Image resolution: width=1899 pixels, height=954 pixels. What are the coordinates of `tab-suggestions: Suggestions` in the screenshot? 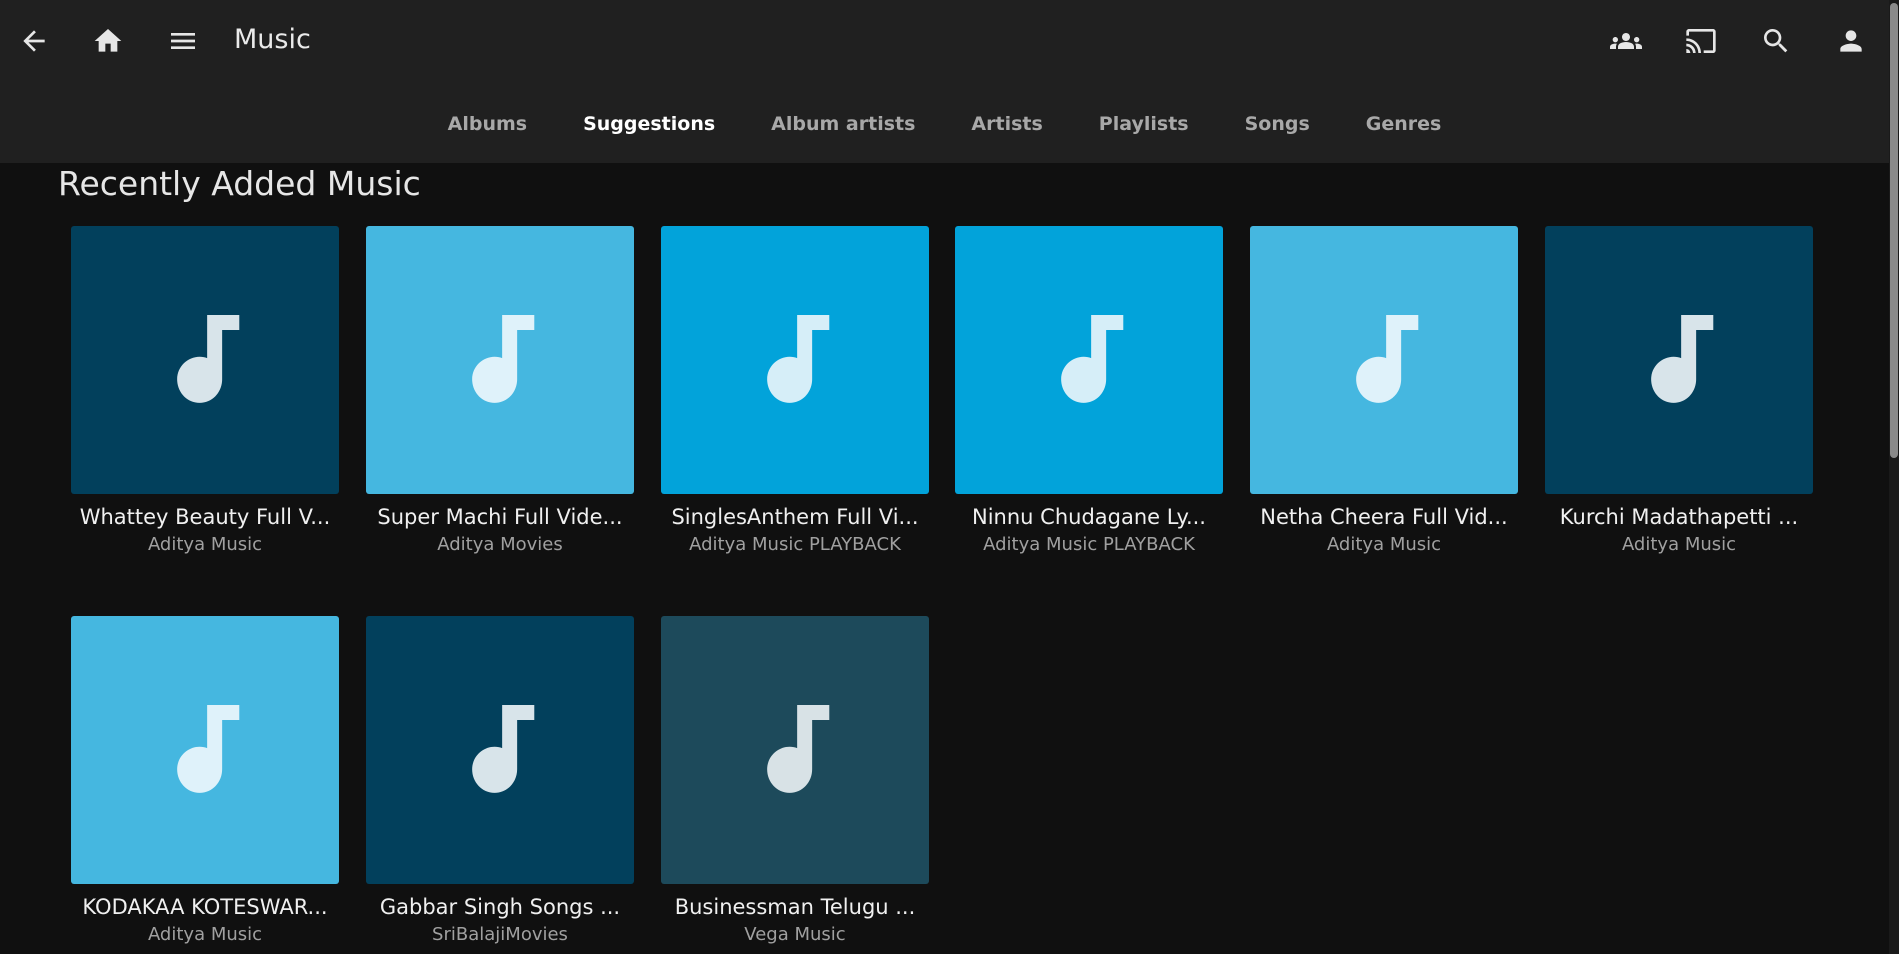 It's located at (649, 124).